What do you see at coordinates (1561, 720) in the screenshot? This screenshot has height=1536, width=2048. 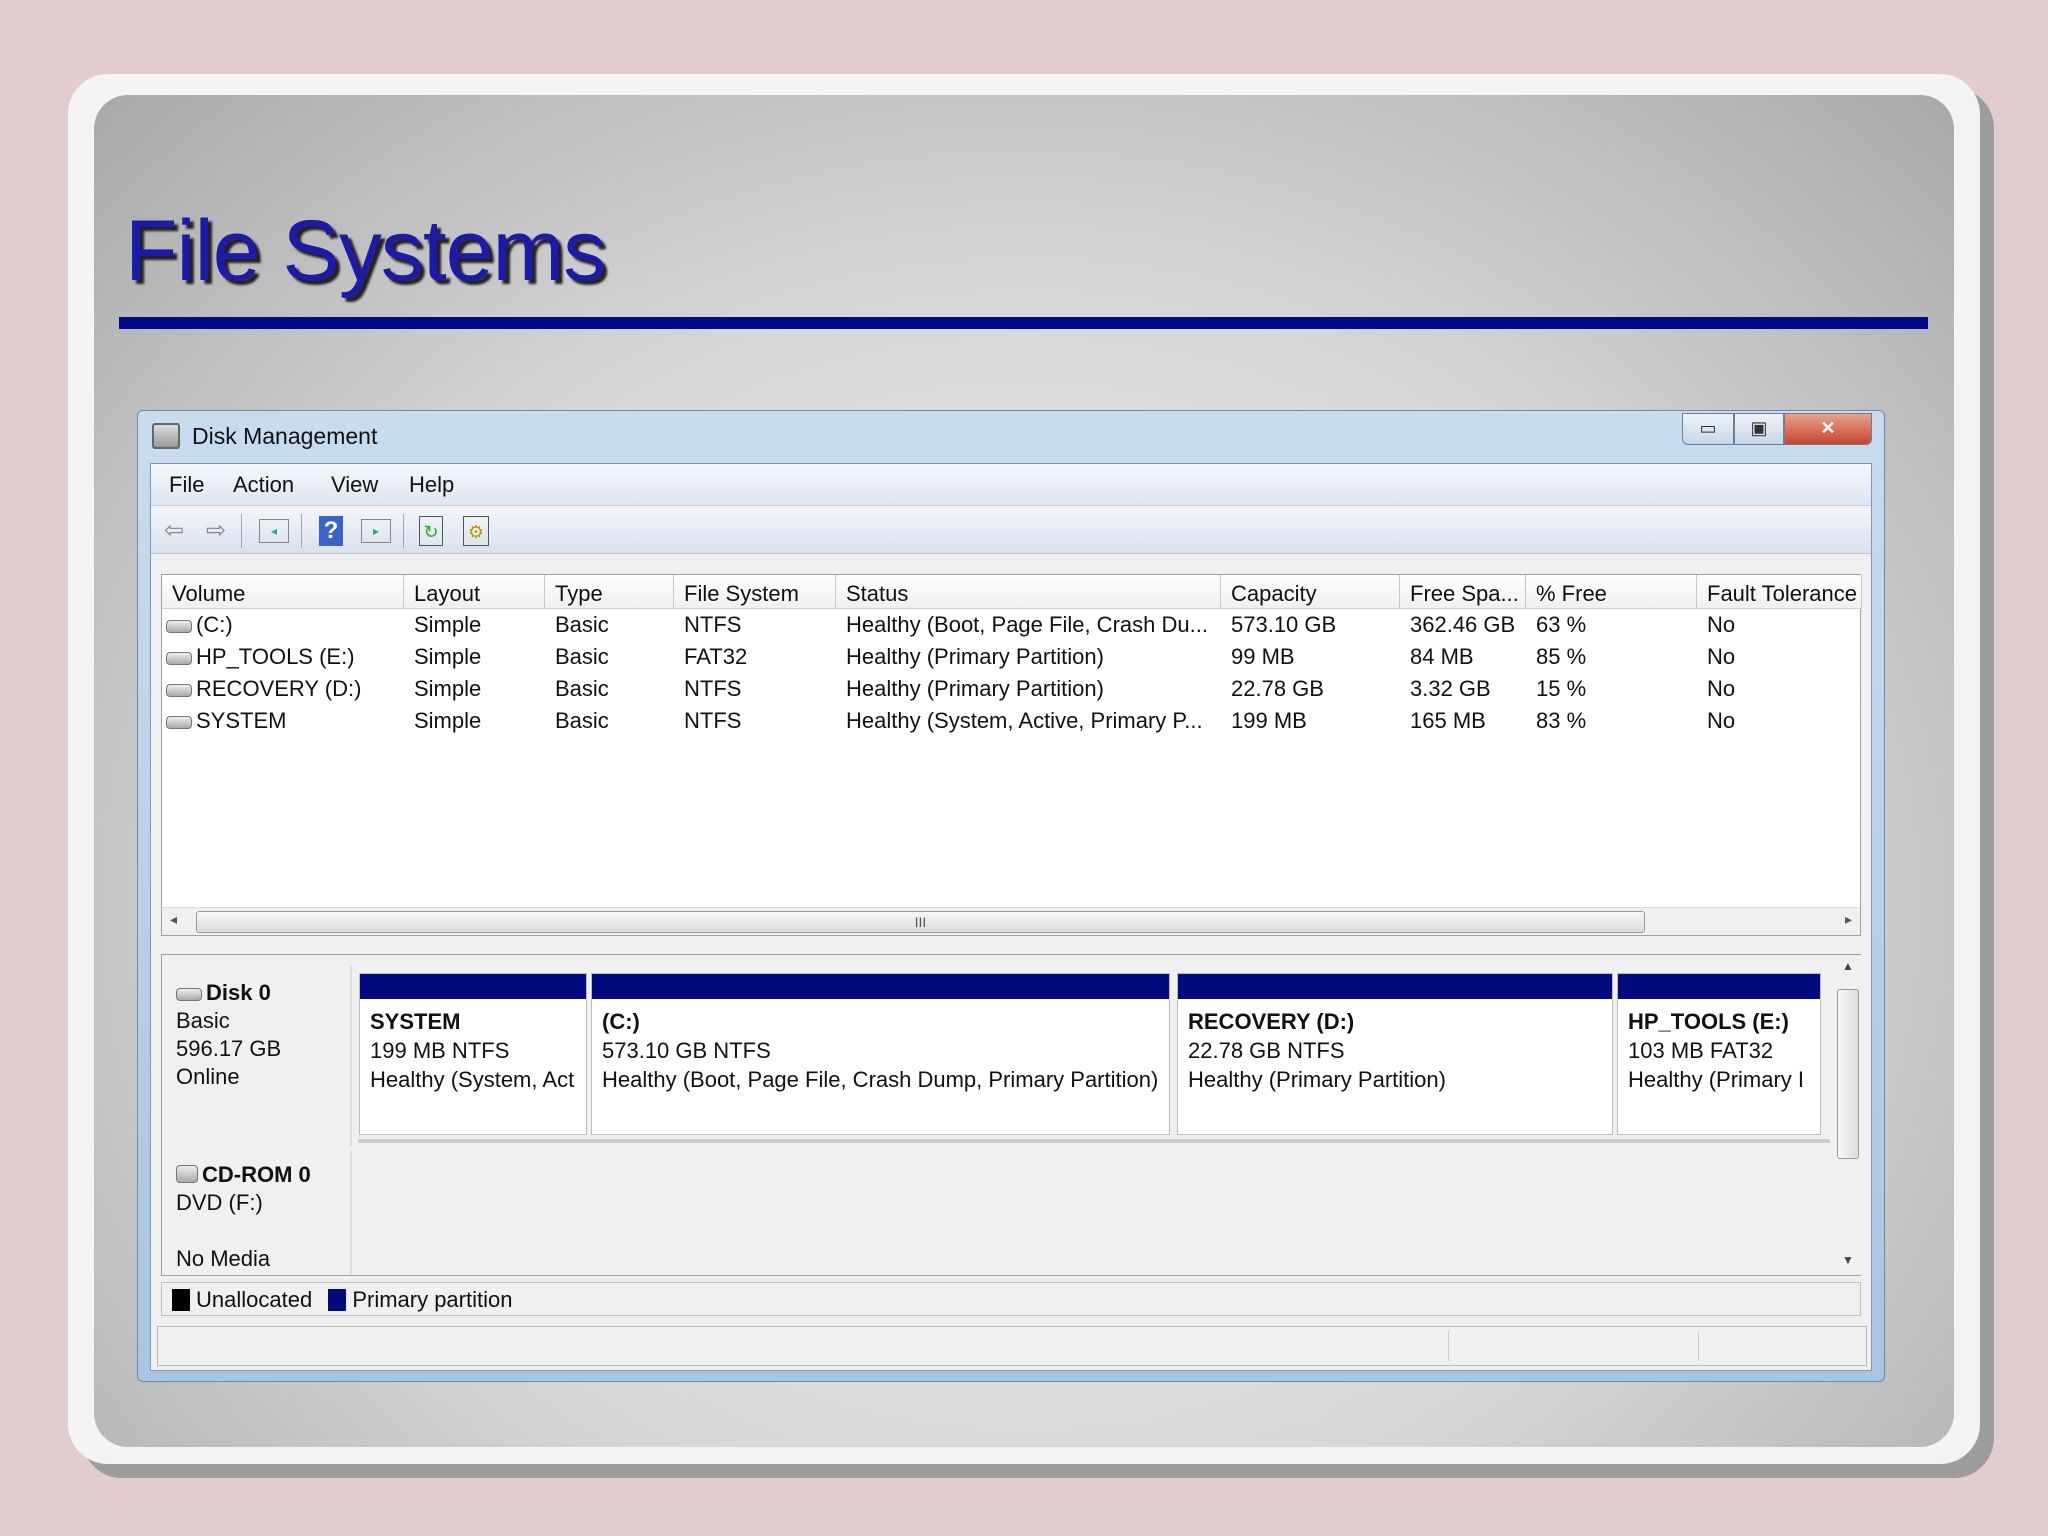 I see `cell-percent-free: 83 %` at bounding box center [1561, 720].